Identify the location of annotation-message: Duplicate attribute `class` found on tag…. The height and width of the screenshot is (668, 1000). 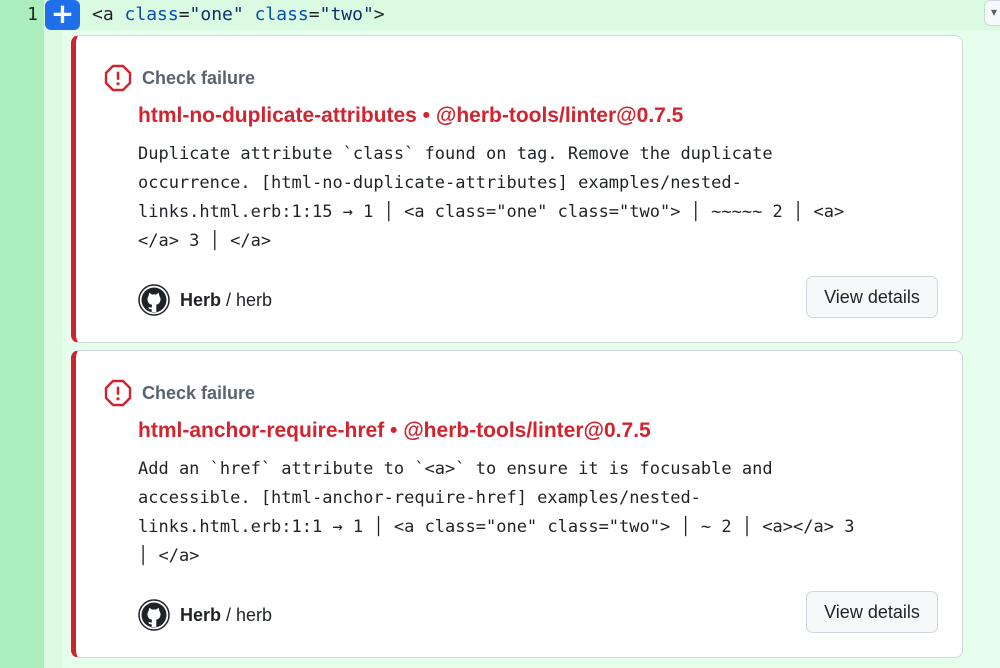
(491, 197).